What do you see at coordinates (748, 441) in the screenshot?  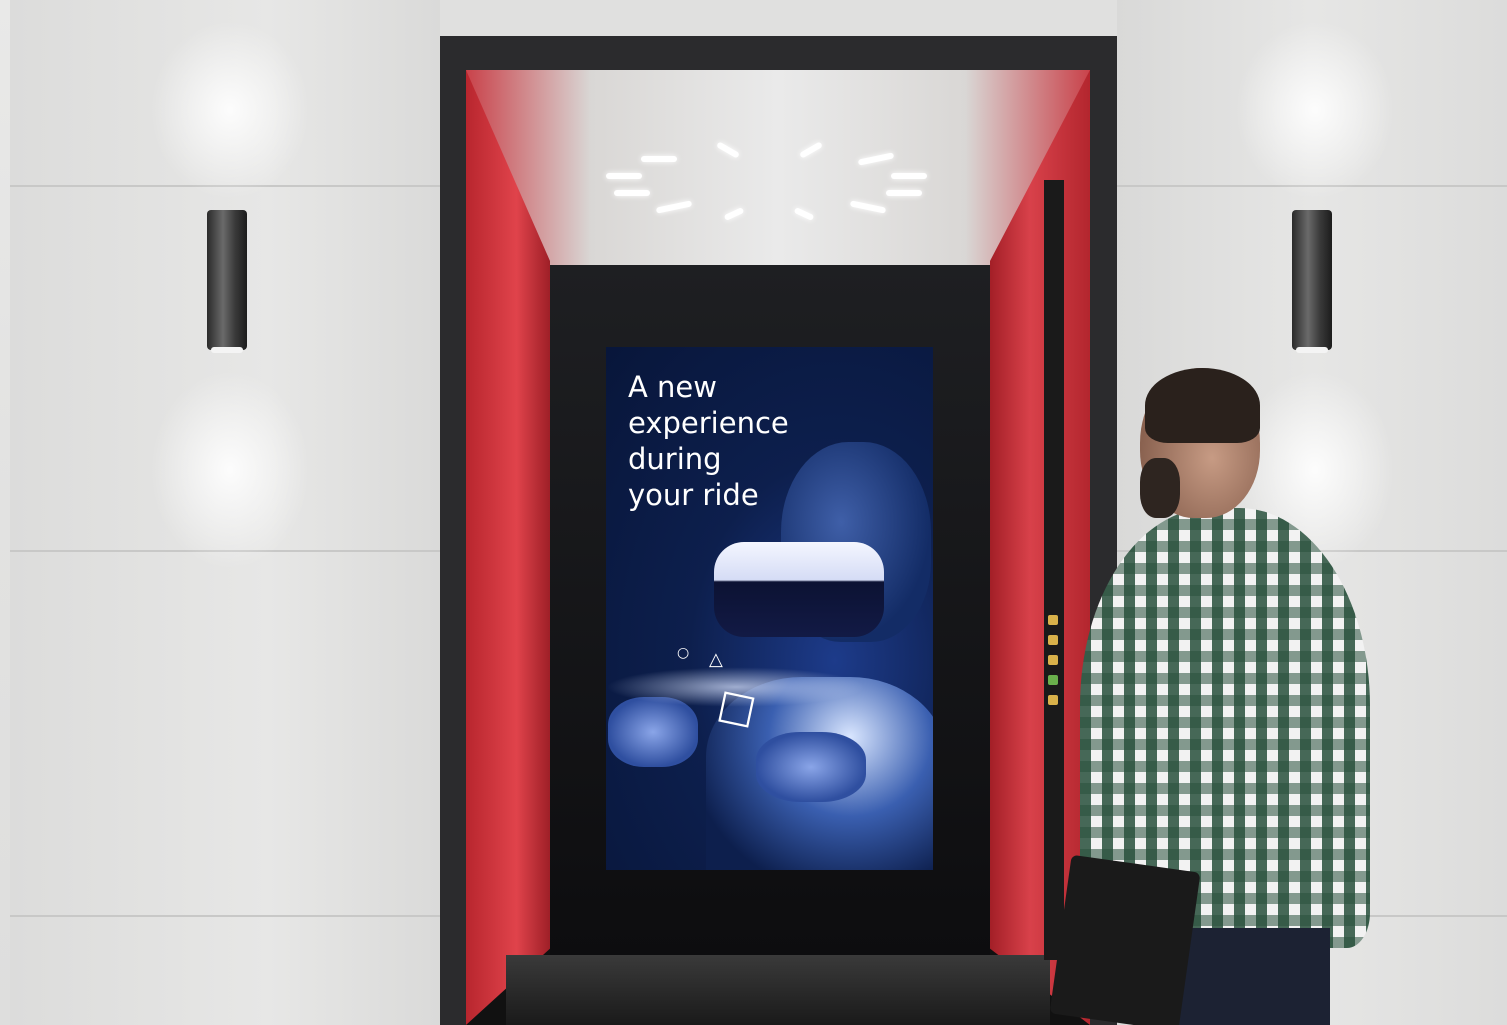 I see `poster-headline: A new experience during your ride` at bounding box center [748, 441].